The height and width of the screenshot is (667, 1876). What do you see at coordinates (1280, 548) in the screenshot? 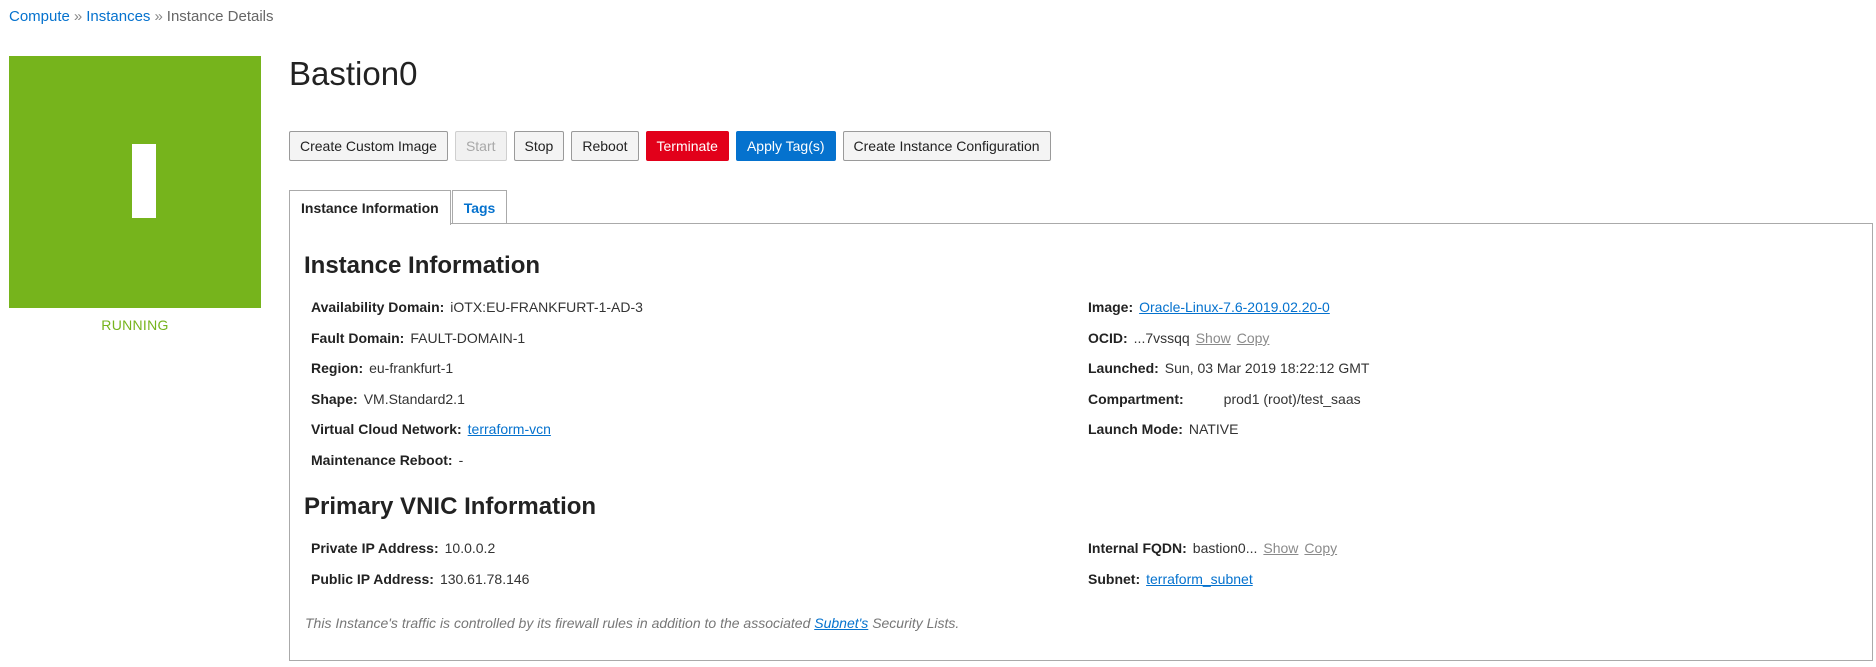
I see `fqdn-show-link: Show` at bounding box center [1280, 548].